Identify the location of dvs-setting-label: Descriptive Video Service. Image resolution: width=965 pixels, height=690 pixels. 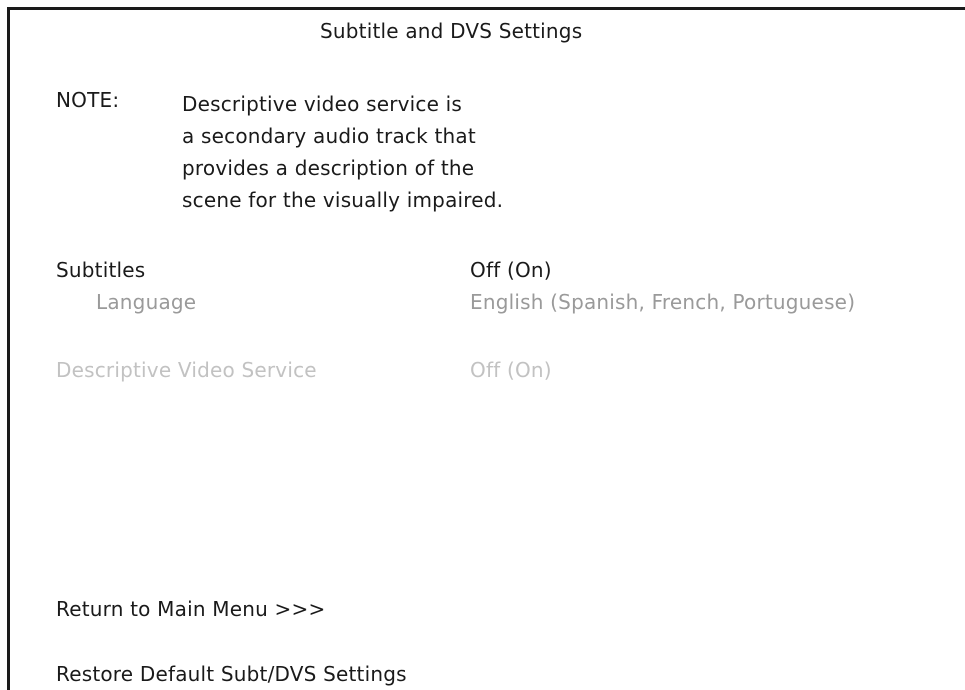
(186, 370).